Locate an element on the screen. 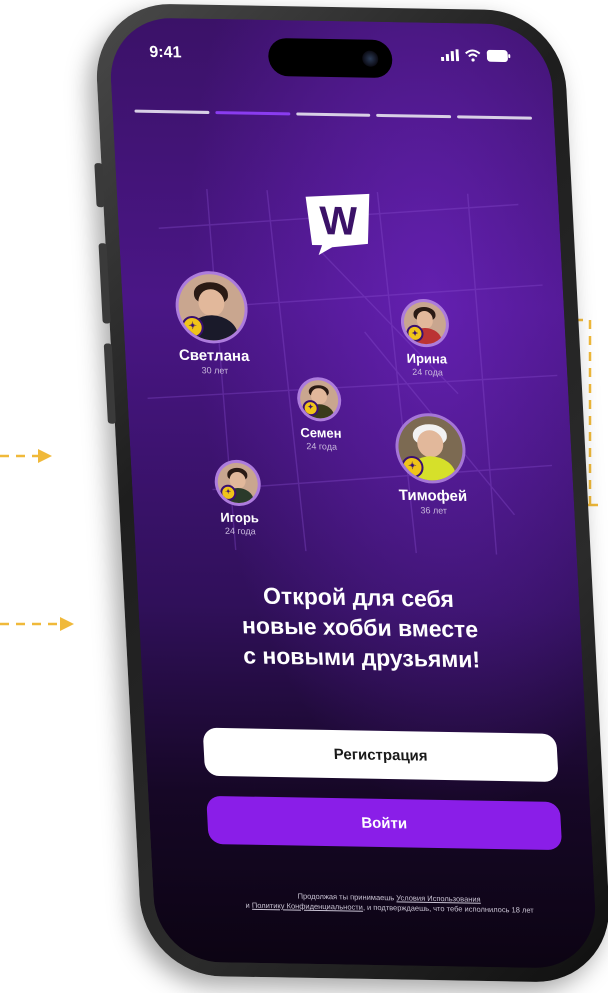 This screenshot has width=608, height=993. status-icons is located at coordinates (476, 56).